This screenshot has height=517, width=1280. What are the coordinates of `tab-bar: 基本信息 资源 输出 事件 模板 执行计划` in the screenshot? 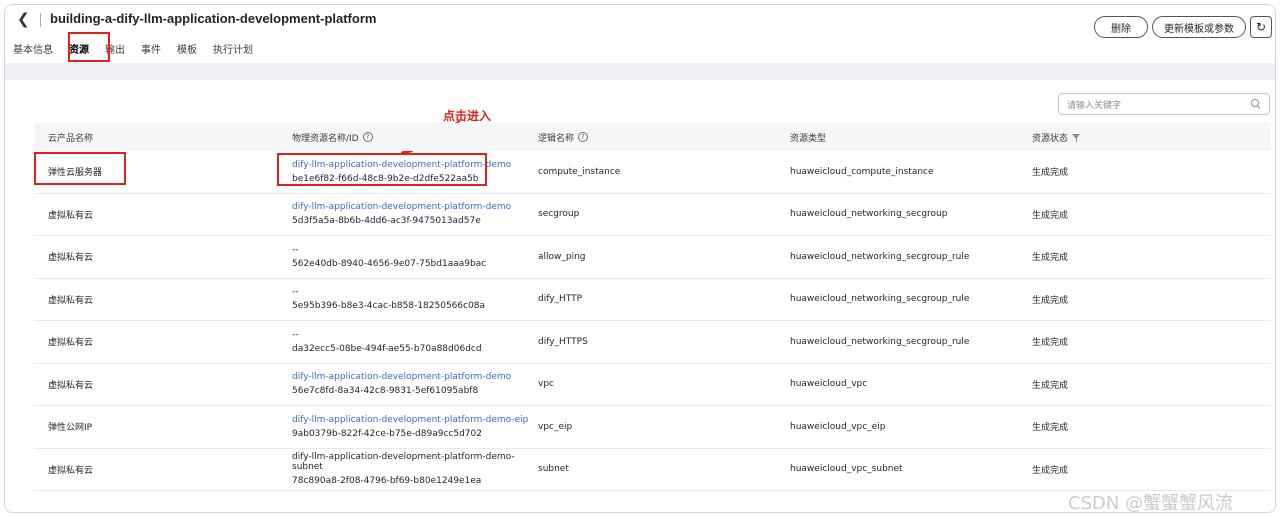 It's located at (133, 53).